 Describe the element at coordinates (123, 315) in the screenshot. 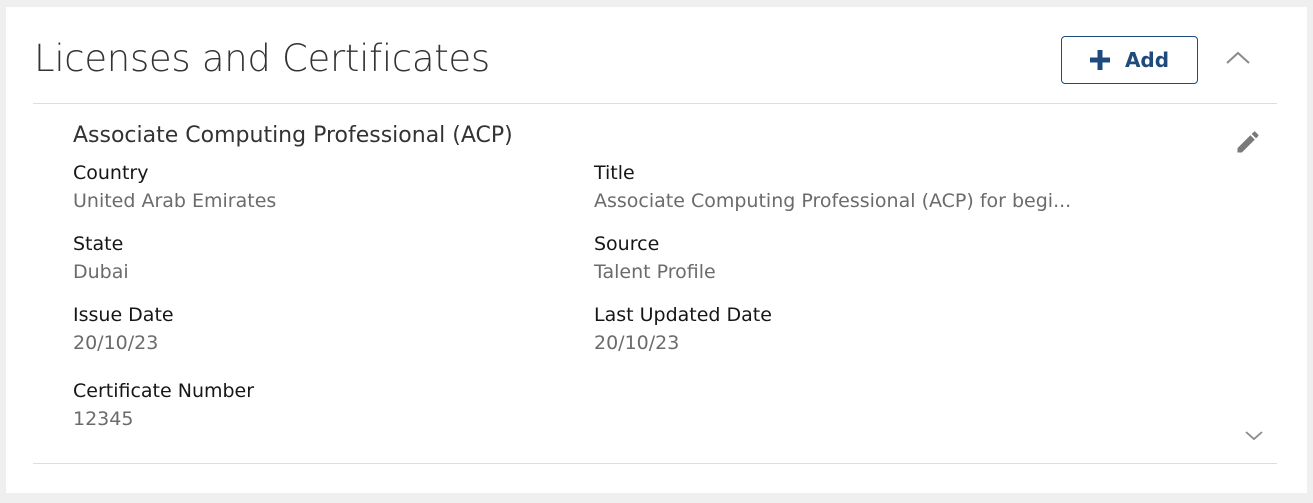

I see `field-label: Issue Date` at that location.